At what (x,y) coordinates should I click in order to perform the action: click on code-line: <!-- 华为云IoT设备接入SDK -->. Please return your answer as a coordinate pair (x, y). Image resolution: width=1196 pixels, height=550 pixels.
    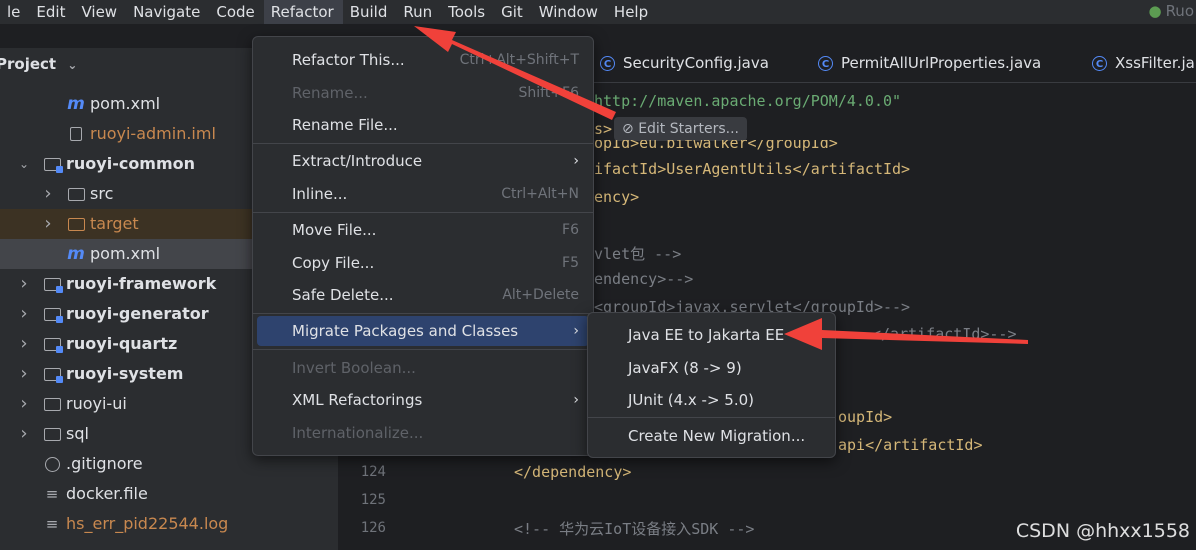
    Looking at the image, I should click on (634, 529).